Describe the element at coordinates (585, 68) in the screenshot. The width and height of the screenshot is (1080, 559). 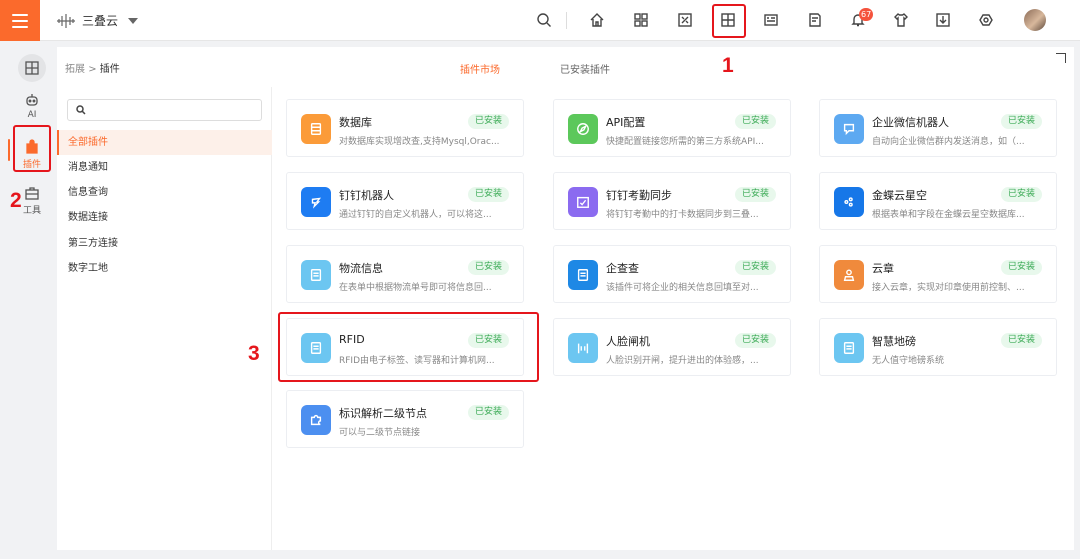
I see `tab-installed-plugins: 已安装插件` at that location.